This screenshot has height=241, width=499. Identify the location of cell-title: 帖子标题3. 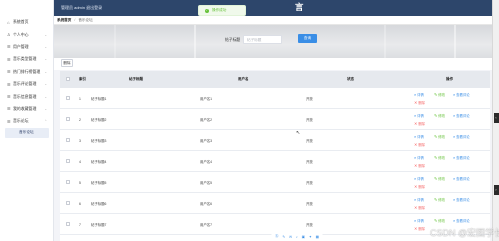
(99, 141).